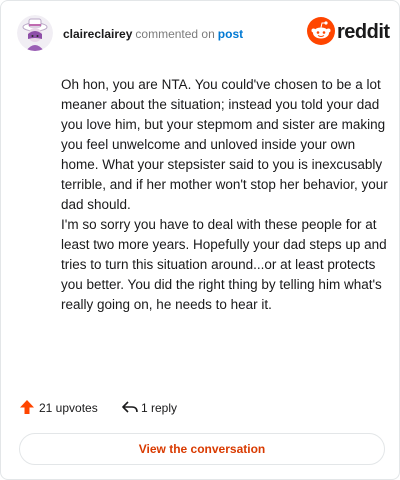 This screenshot has height=480, width=400. Describe the element at coordinates (230, 34) in the screenshot. I see `post-link: post` at that location.